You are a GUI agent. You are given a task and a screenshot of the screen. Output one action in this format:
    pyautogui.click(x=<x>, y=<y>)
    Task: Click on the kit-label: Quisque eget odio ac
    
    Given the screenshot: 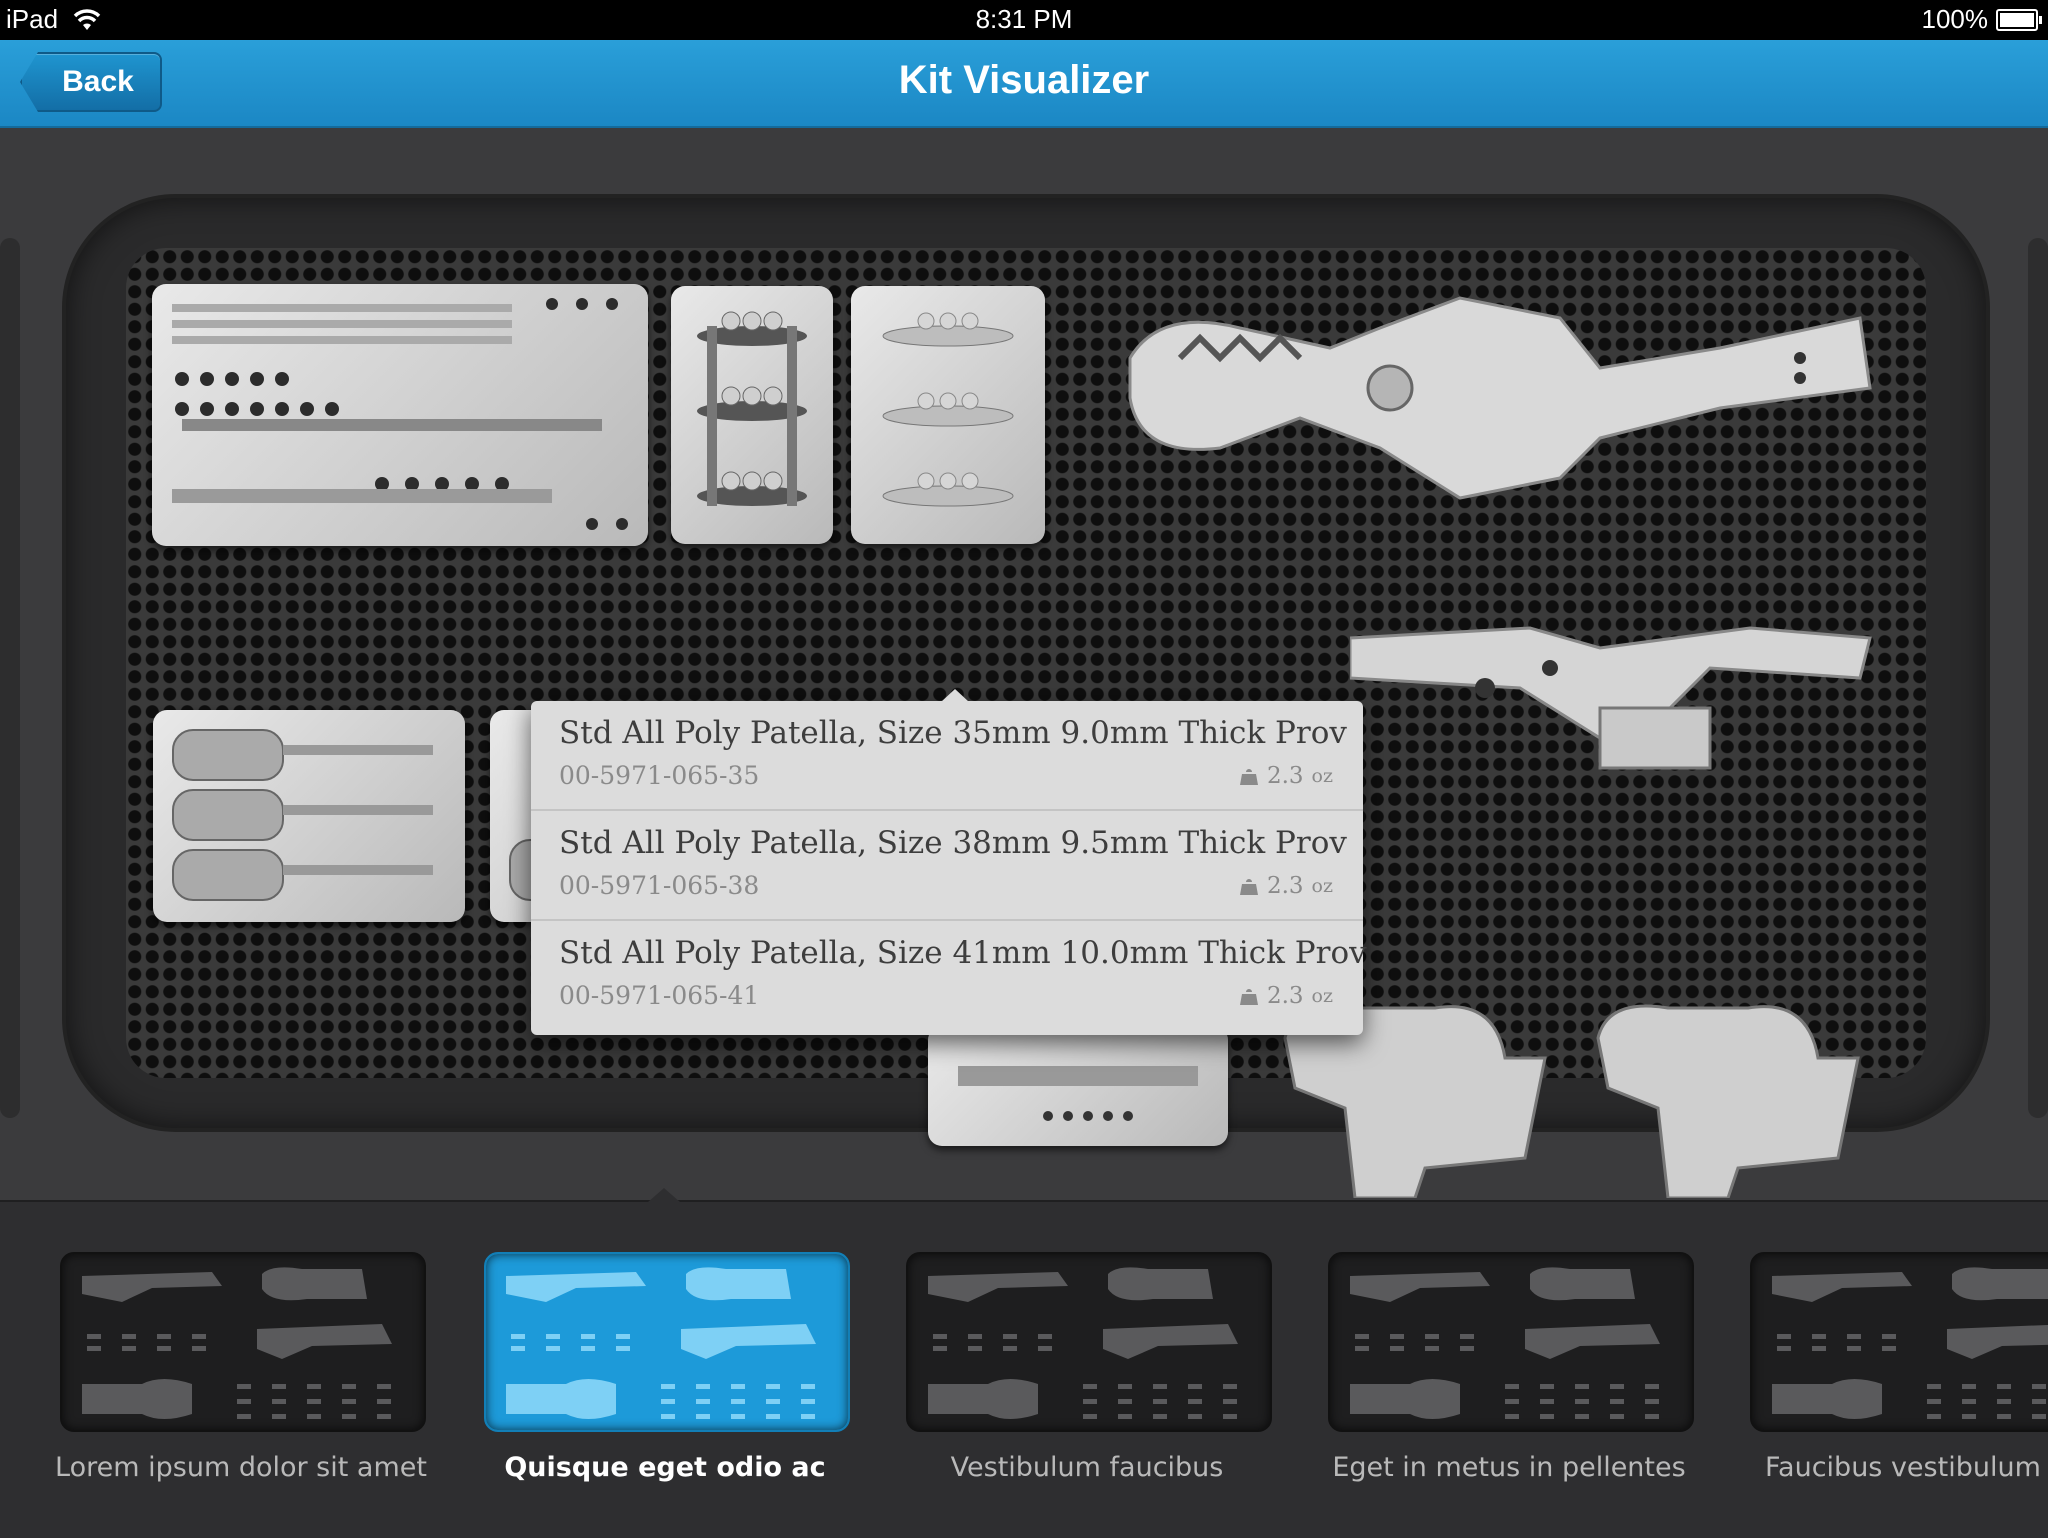 What is the action you would take?
    pyautogui.click(x=665, y=1467)
    